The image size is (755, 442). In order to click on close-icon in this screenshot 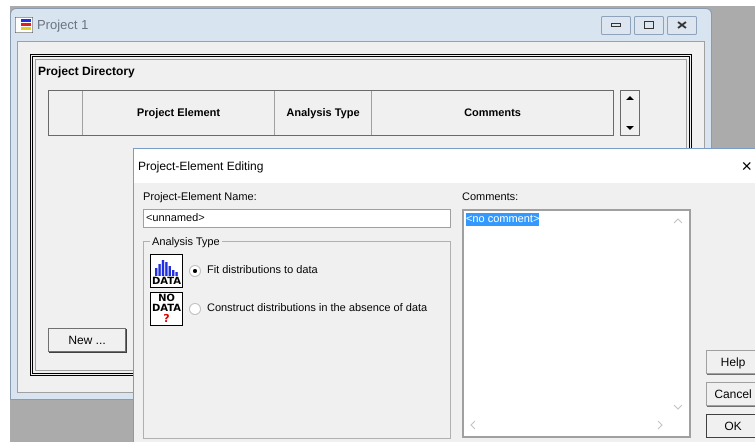, I will do `click(682, 25)`.